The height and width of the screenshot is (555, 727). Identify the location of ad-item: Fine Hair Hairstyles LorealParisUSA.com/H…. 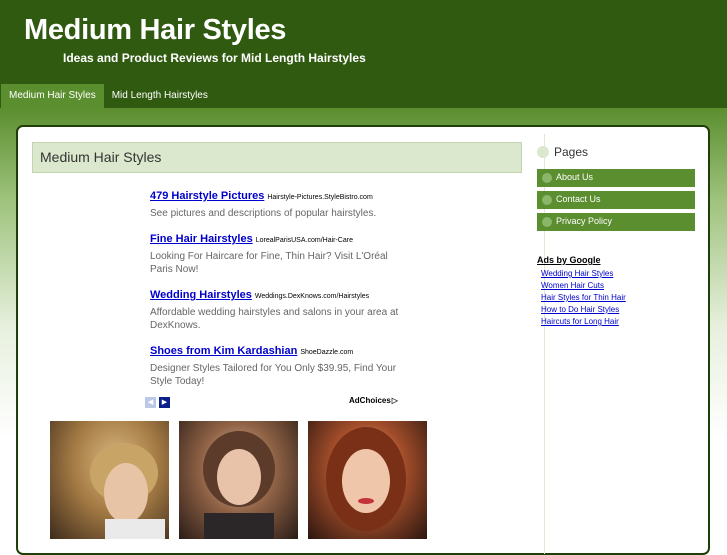
(280, 252).